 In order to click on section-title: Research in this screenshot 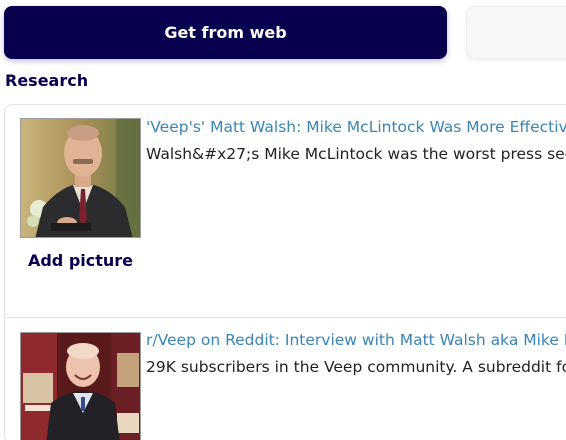, I will do `click(47, 80)`.